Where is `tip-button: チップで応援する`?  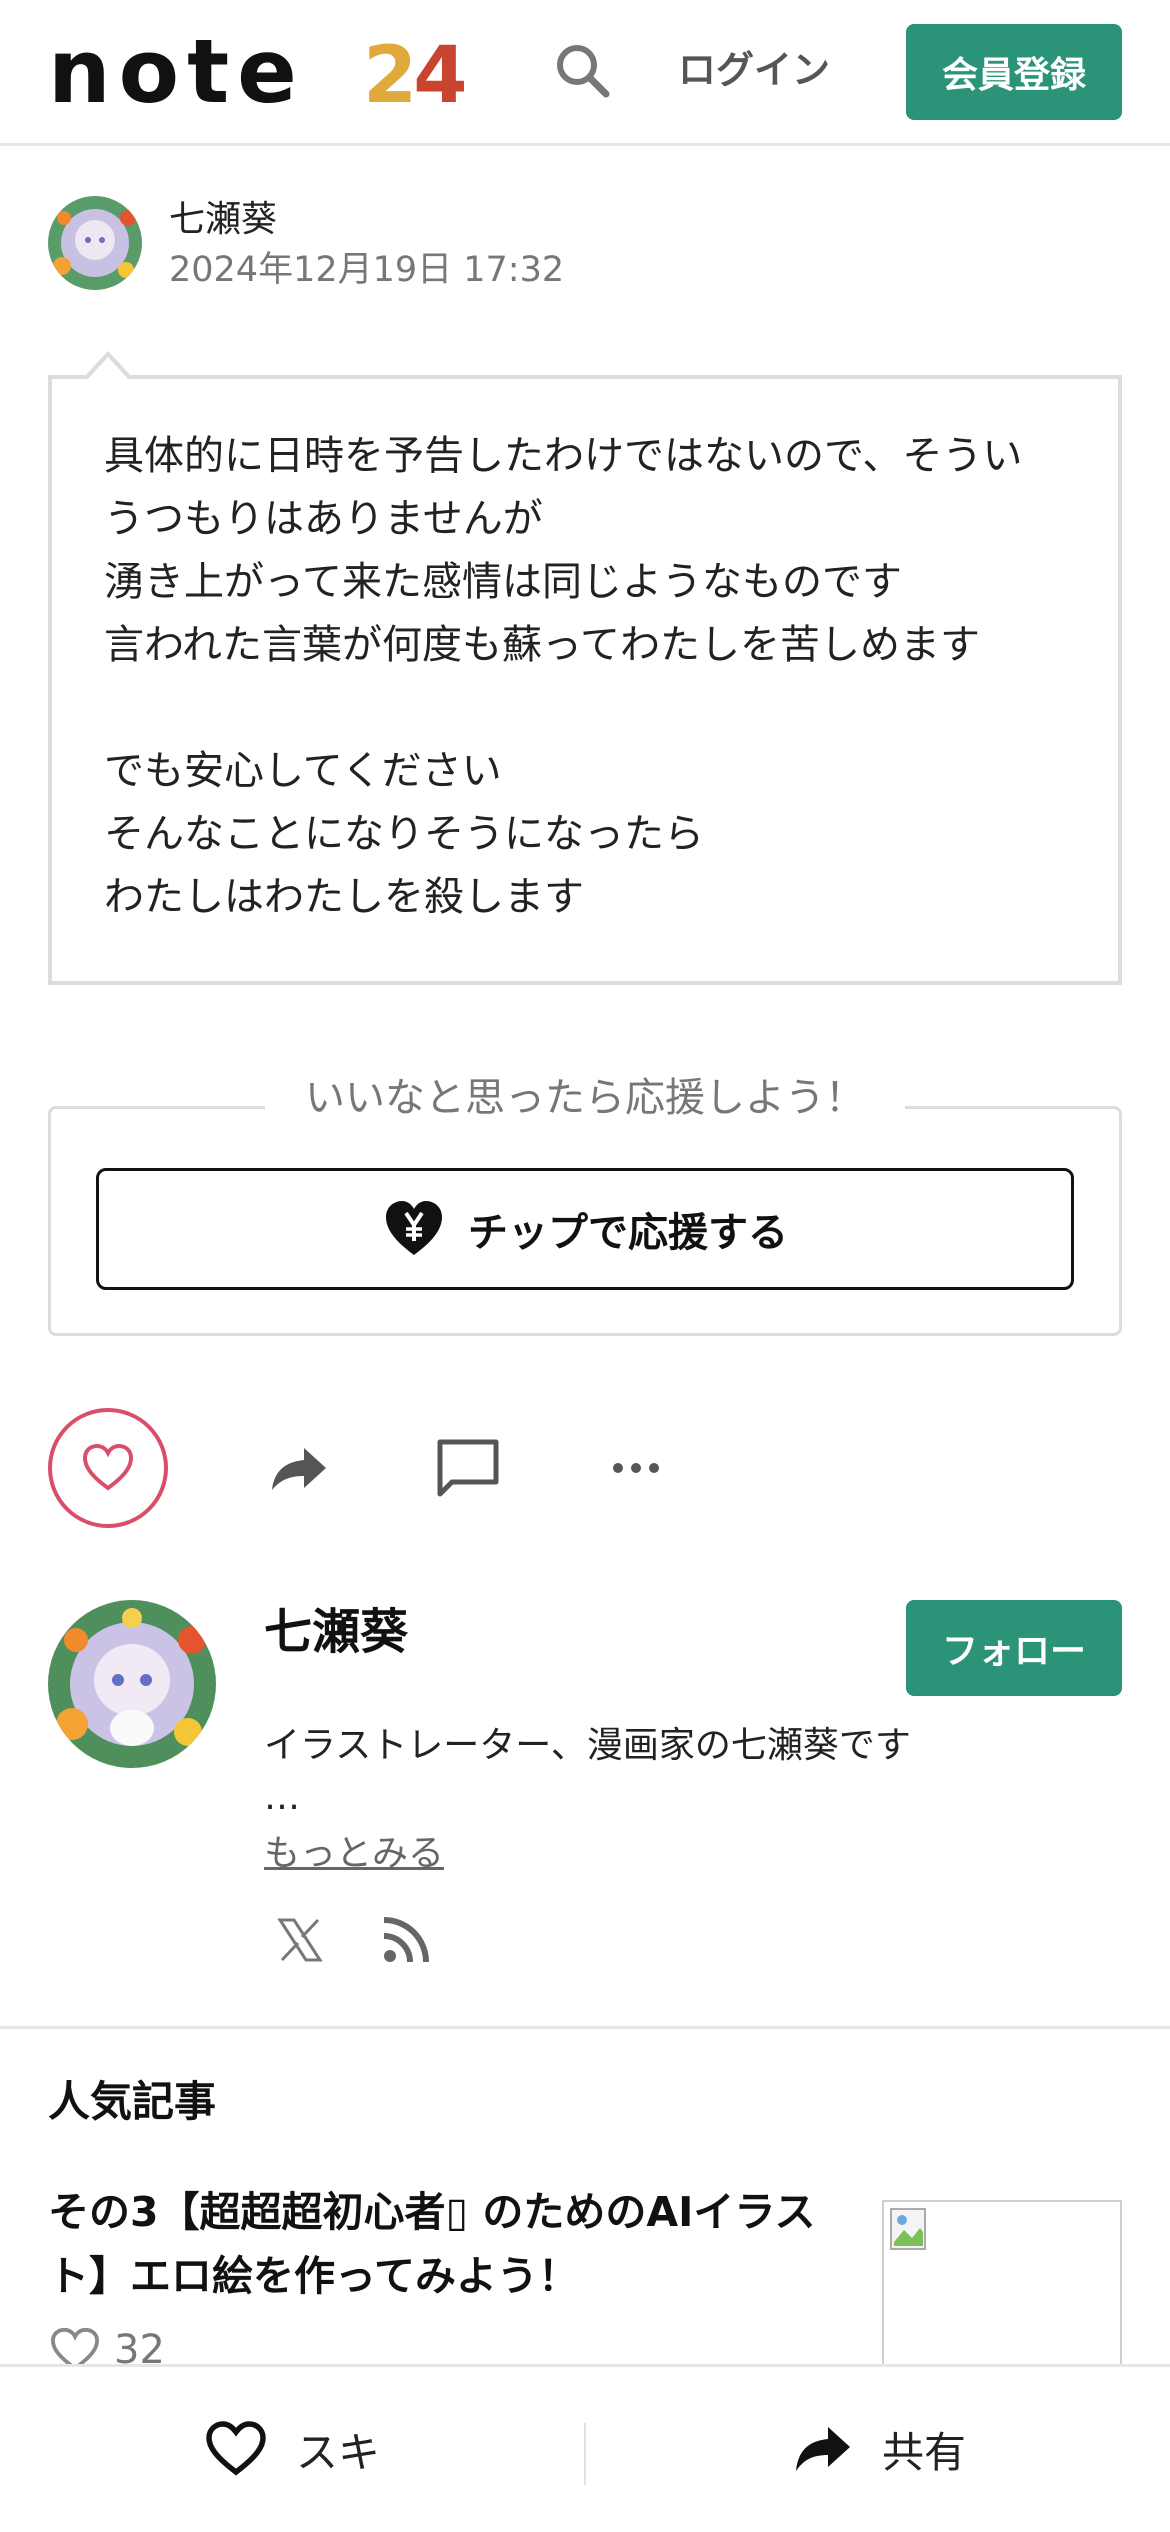
tip-button: チップで応援する is located at coordinates (585, 1229).